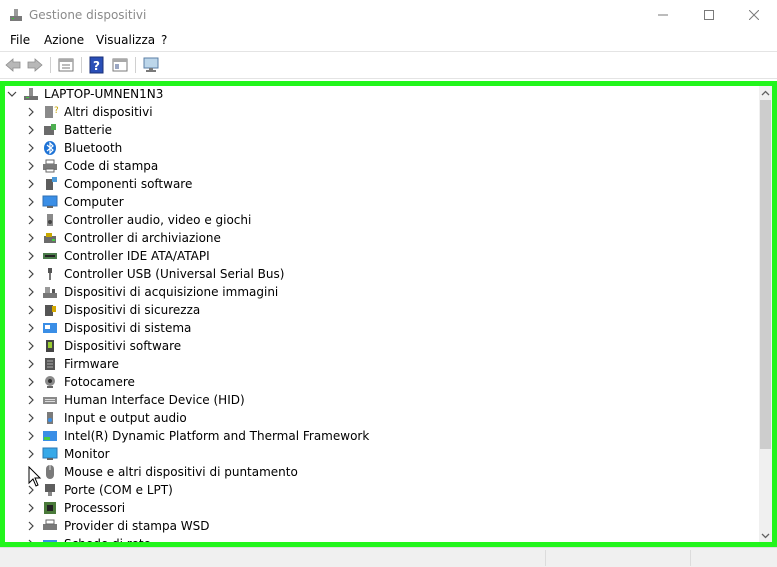  What do you see at coordinates (618, 558) in the screenshot?
I see `status-cell` at bounding box center [618, 558].